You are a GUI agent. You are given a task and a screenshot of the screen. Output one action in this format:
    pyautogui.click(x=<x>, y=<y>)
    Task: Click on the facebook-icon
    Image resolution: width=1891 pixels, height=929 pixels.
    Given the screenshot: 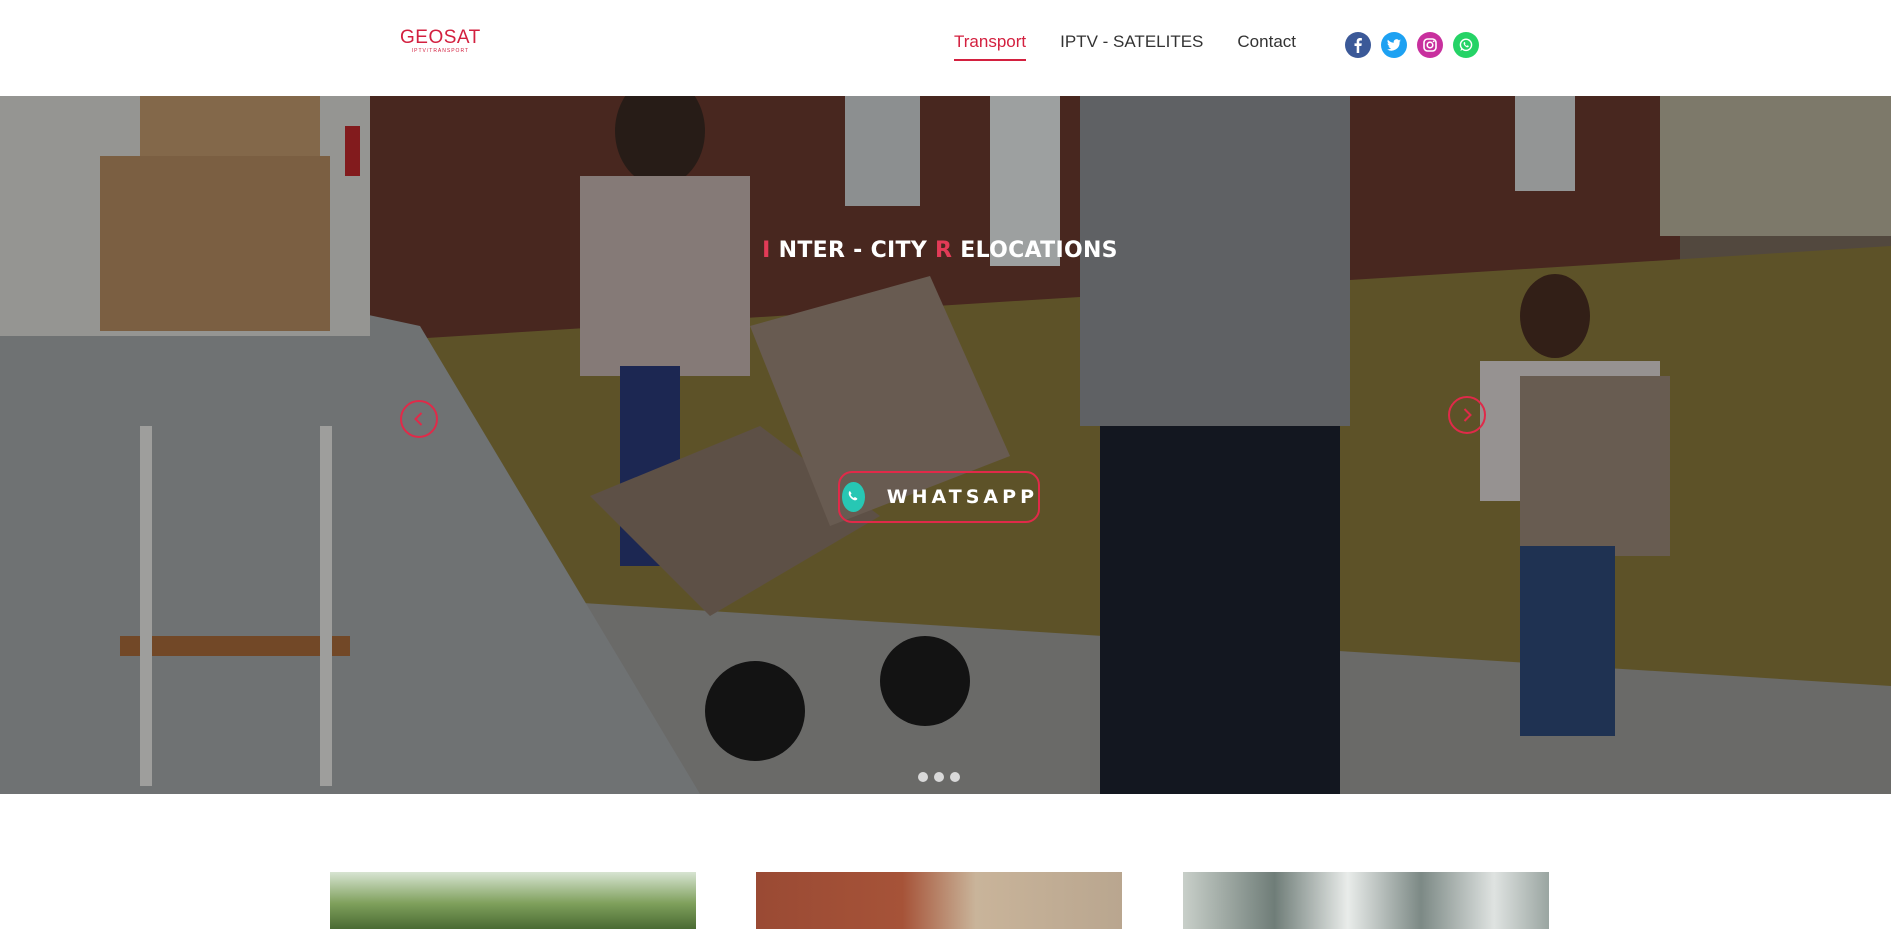 What is the action you would take?
    pyautogui.click(x=1358, y=45)
    